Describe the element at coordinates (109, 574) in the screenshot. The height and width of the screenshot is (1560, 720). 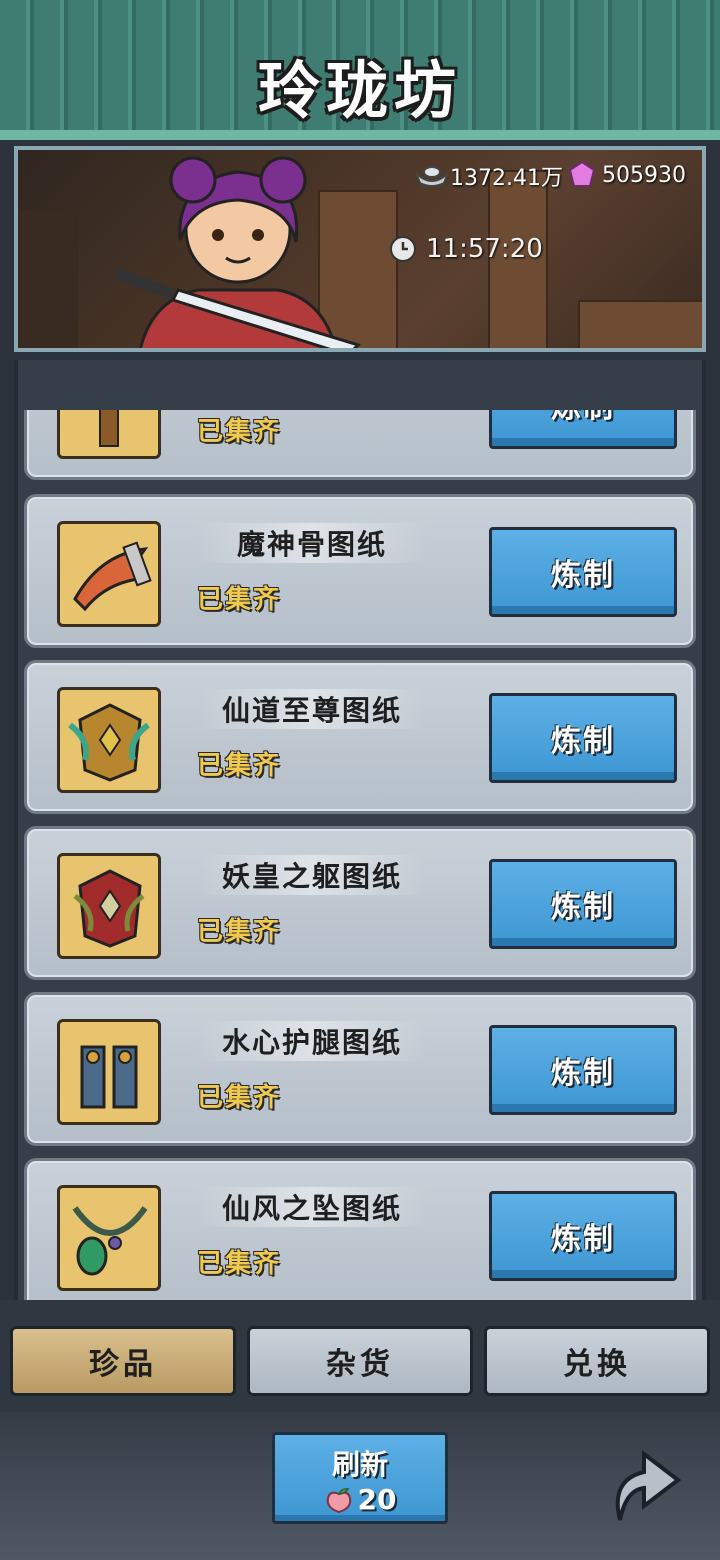
I see `horn-bone-icon` at that location.